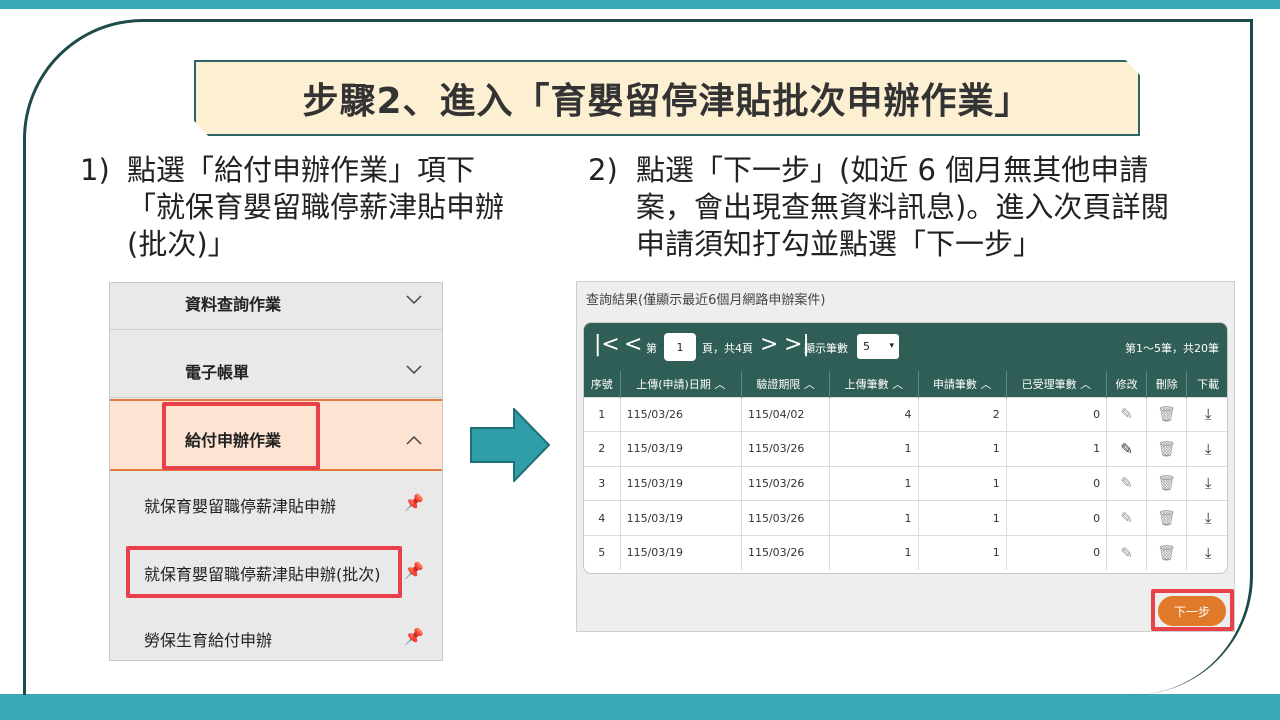 The width and height of the screenshot is (1280, 720). I want to click on sub-item-parental-leave: 就保育嬰留職停薪津貼申辦 📌, so click(276, 504).